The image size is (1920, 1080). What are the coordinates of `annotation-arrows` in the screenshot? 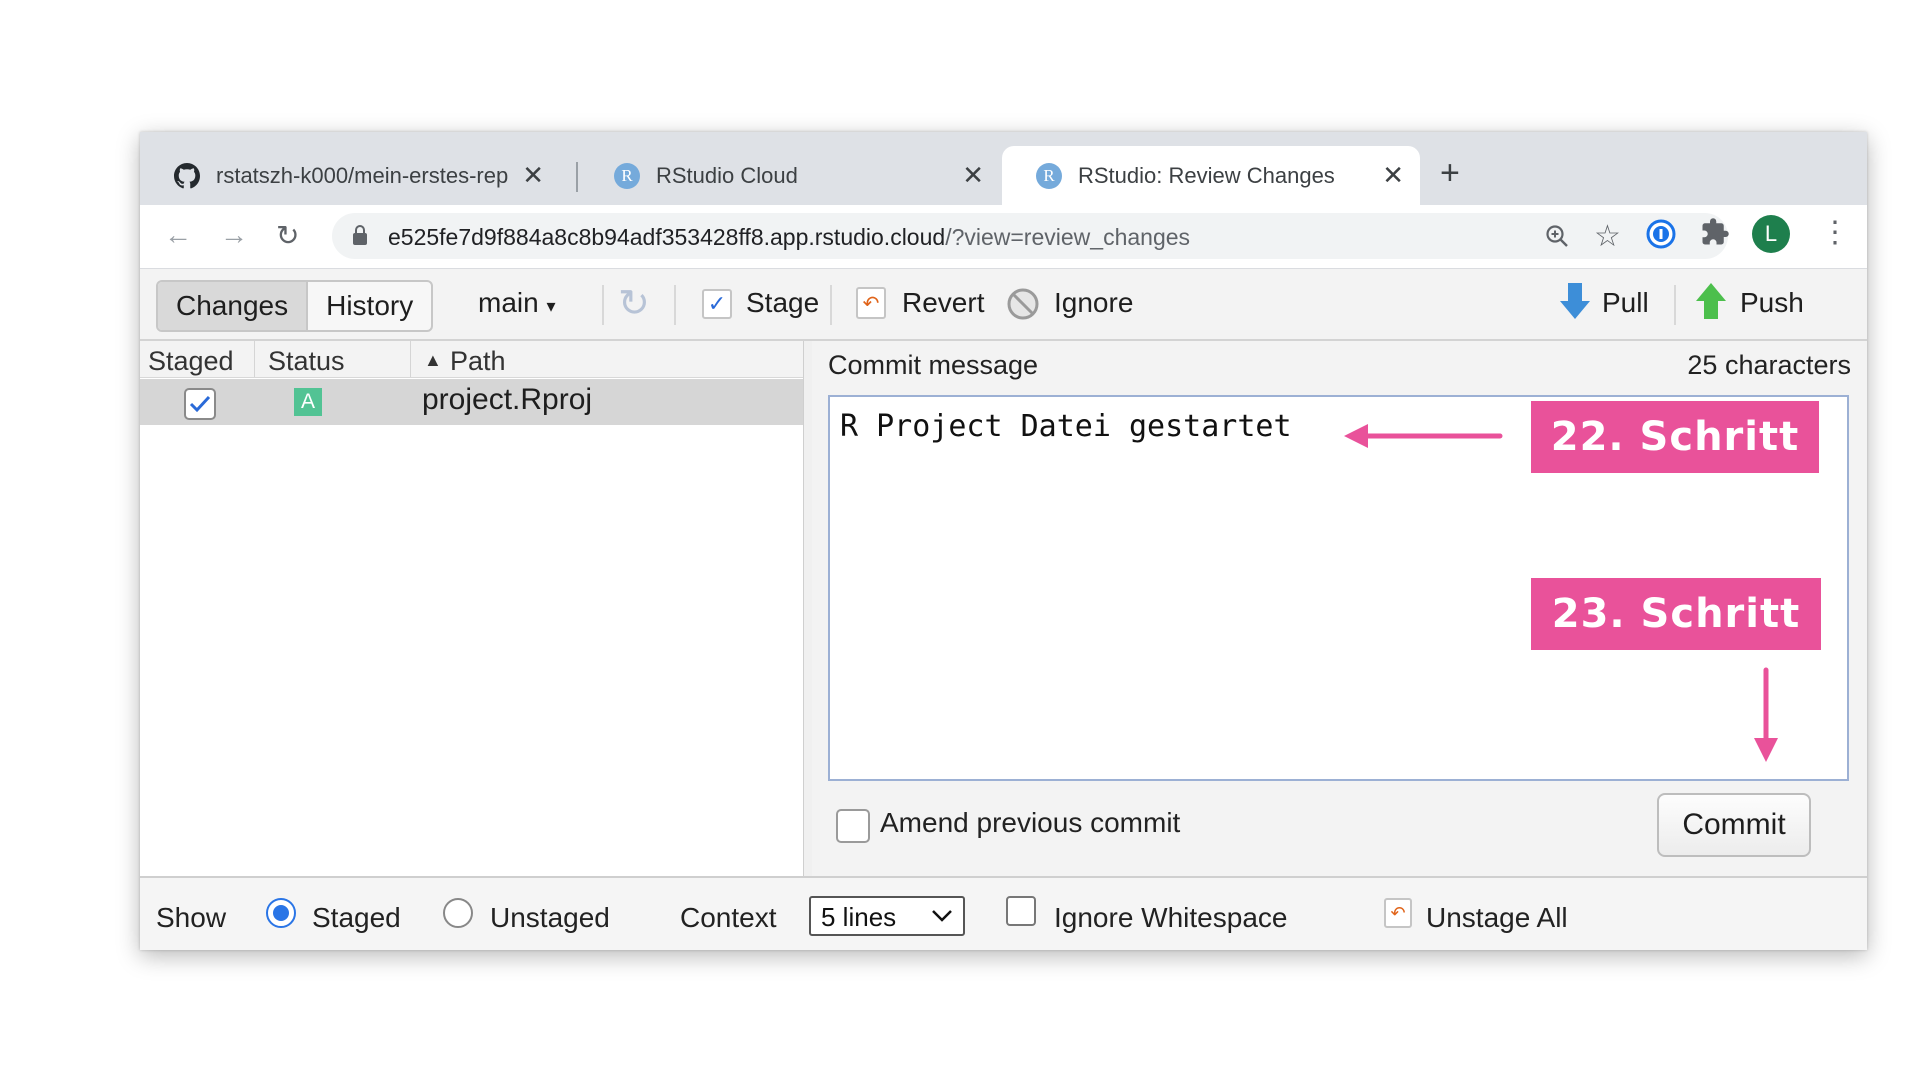 It's located at (1561, 593).